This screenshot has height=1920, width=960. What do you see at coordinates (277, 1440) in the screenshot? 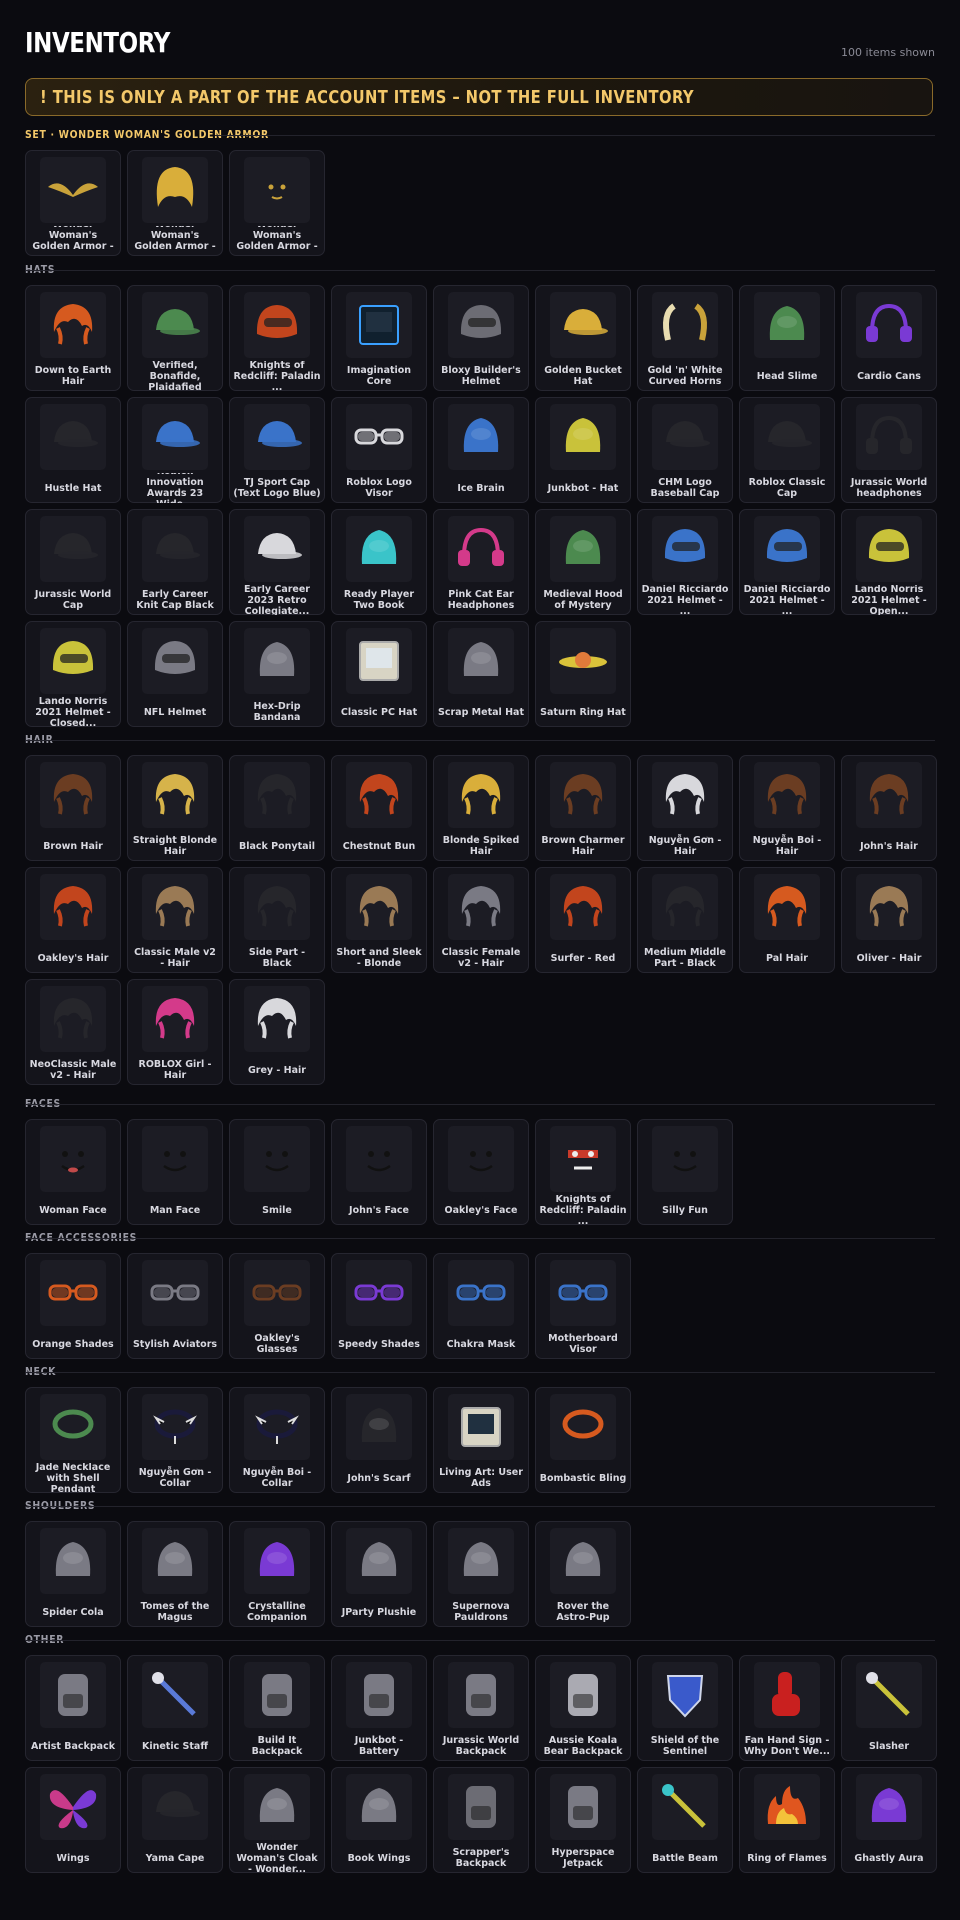
I see `item-card: Nguyễn Boi - Collar` at bounding box center [277, 1440].